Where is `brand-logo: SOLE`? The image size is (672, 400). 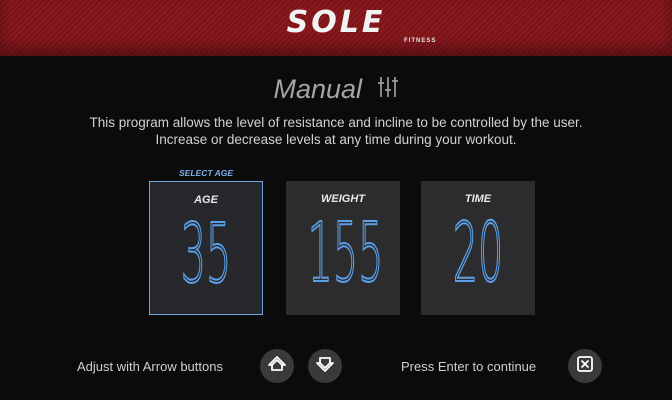 brand-logo: SOLE is located at coordinates (336, 23).